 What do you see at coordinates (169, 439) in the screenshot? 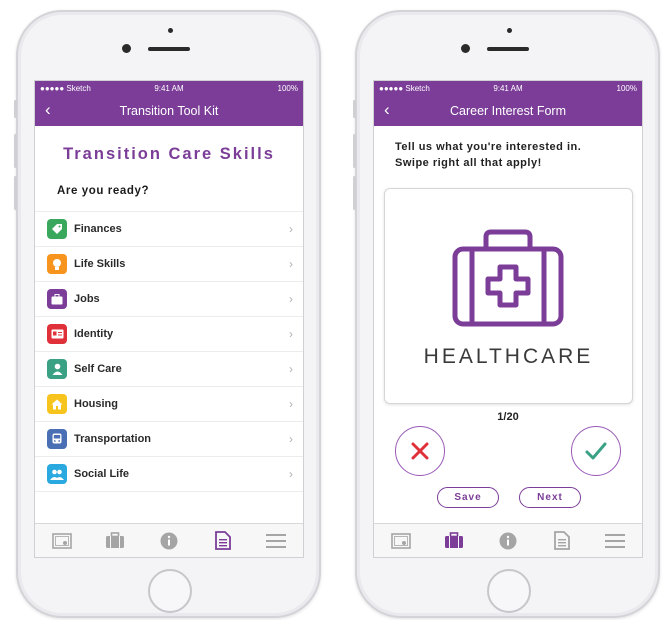
I see `list-item-transportation: Transportation ›` at bounding box center [169, 439].